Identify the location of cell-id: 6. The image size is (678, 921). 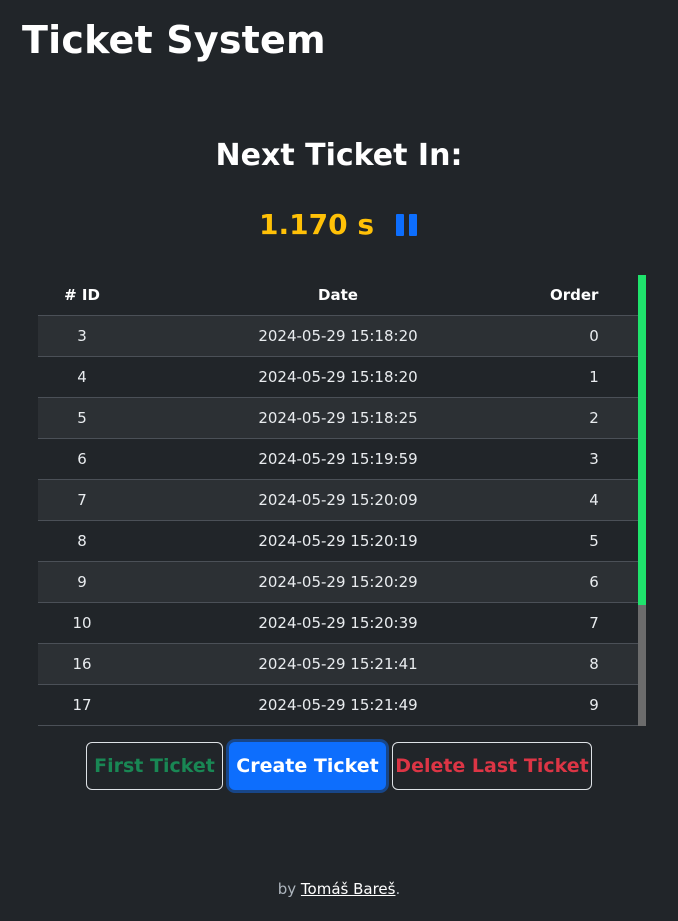
(82, 459).